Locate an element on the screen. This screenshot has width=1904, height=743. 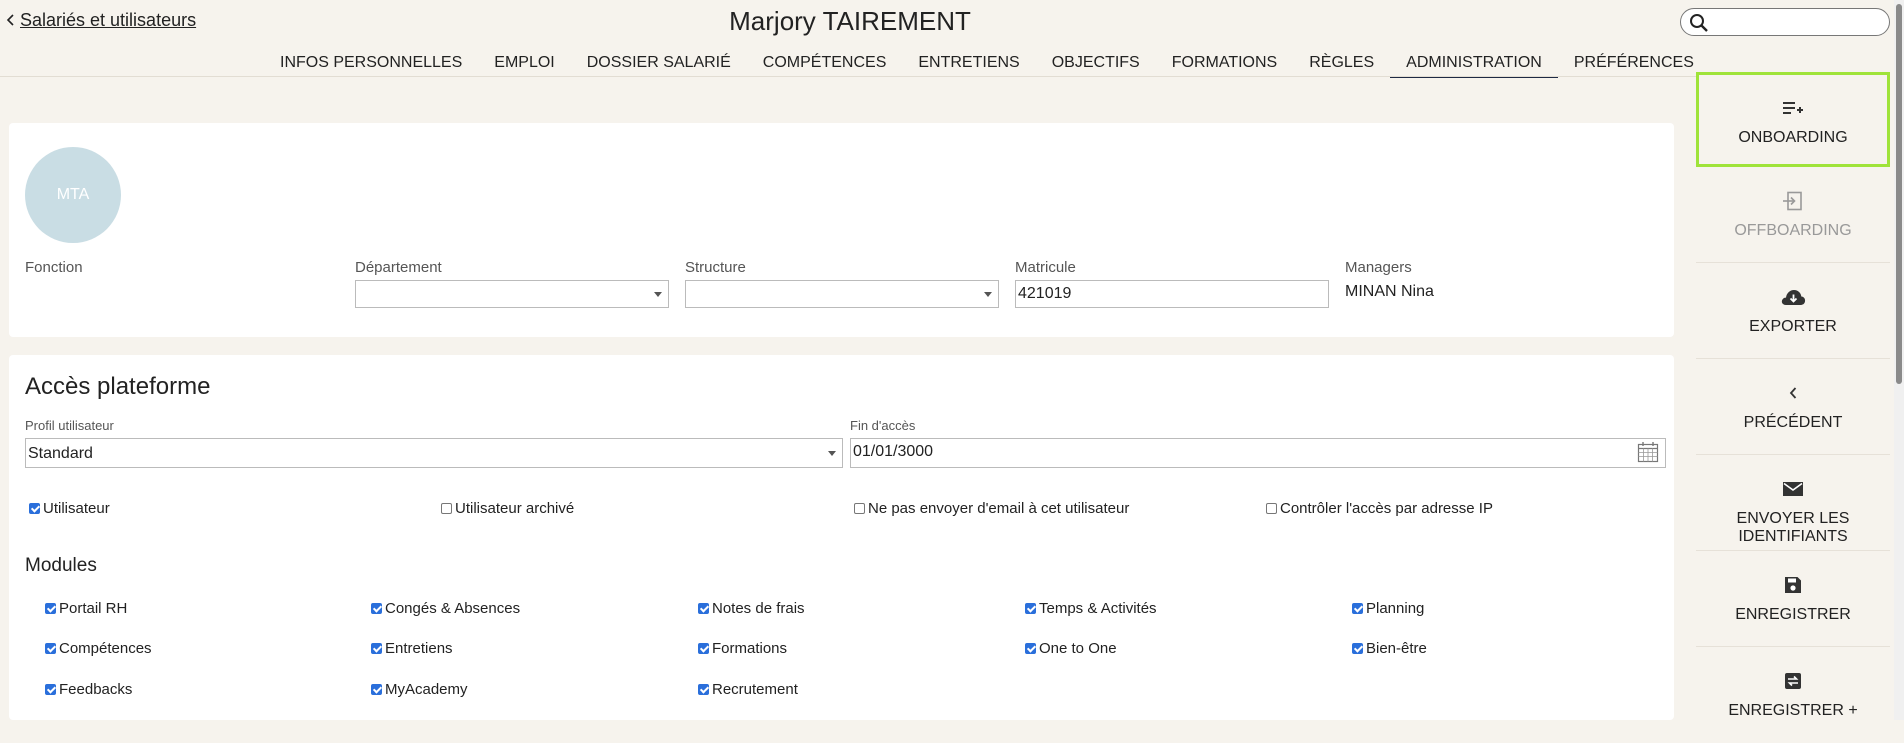
offboarding-button: OFFBOARDING is located at coordinates (1793, 215).